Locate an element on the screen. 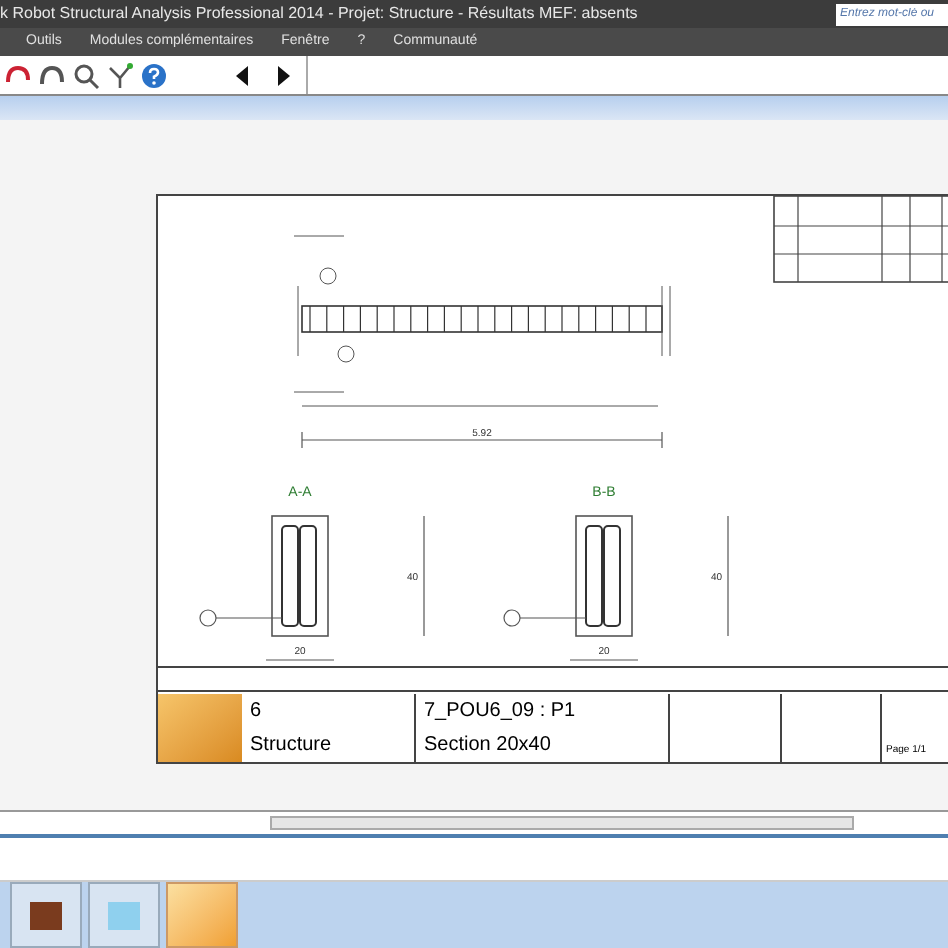 This screenshot has height=948, width=948. project-name: Structure is located at coordinates (292, 745).